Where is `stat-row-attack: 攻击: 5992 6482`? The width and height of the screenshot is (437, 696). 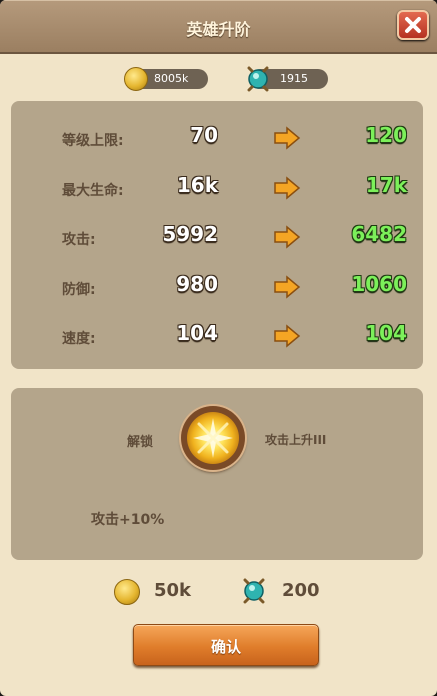
stat-row-attack: 攻击: 5992 6482 is located at coordinates (217, 237).